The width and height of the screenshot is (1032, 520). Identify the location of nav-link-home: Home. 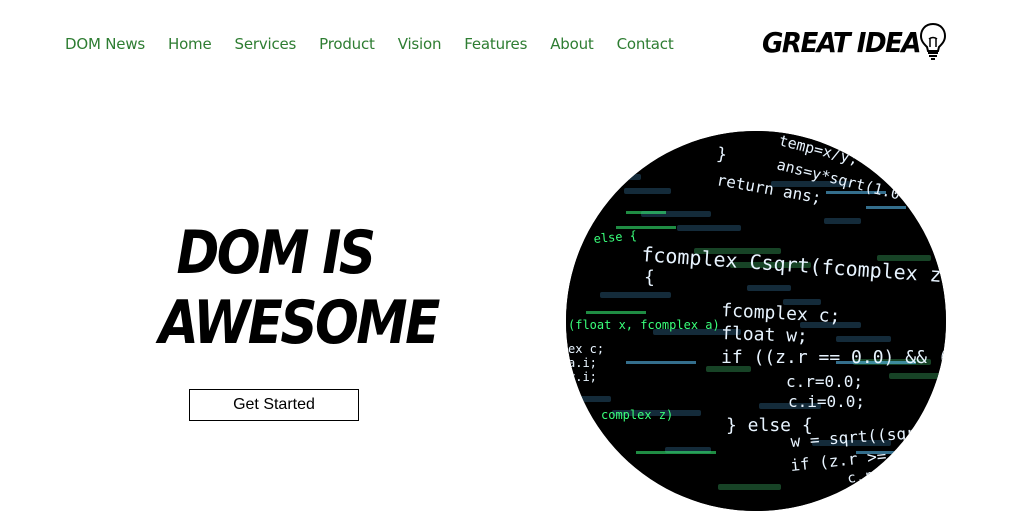
(190, 44).